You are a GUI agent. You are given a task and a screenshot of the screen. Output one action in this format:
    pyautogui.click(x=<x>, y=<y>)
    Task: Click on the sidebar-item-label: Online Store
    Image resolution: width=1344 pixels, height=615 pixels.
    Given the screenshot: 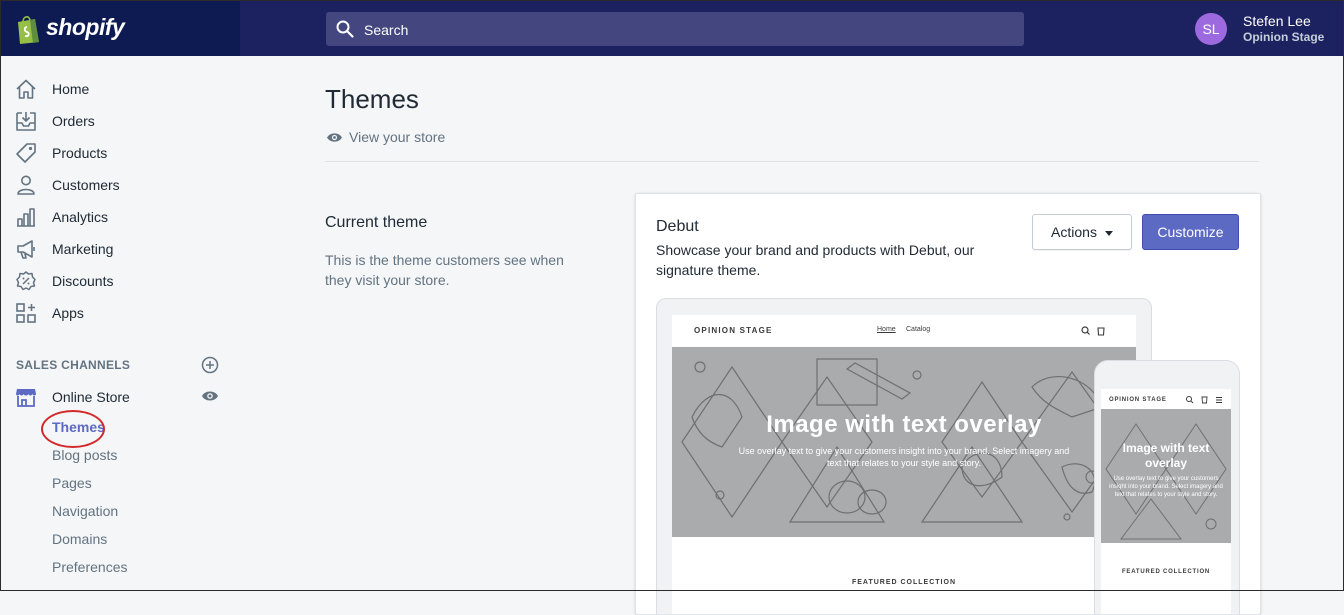 What is the action you would take?
    pyautogui.click(x=91, y=397)
    